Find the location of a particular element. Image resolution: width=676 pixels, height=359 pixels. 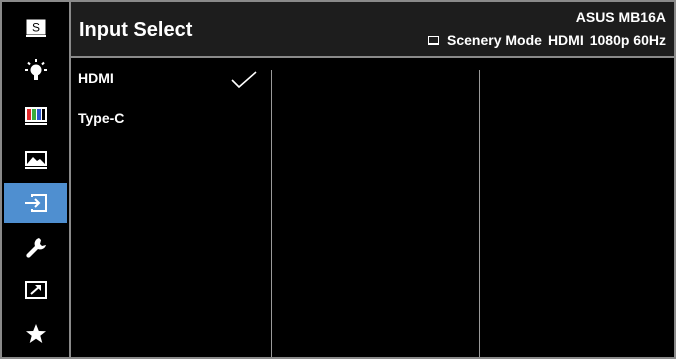

sidebar-item-input-select is located at coordinates (35, 203).